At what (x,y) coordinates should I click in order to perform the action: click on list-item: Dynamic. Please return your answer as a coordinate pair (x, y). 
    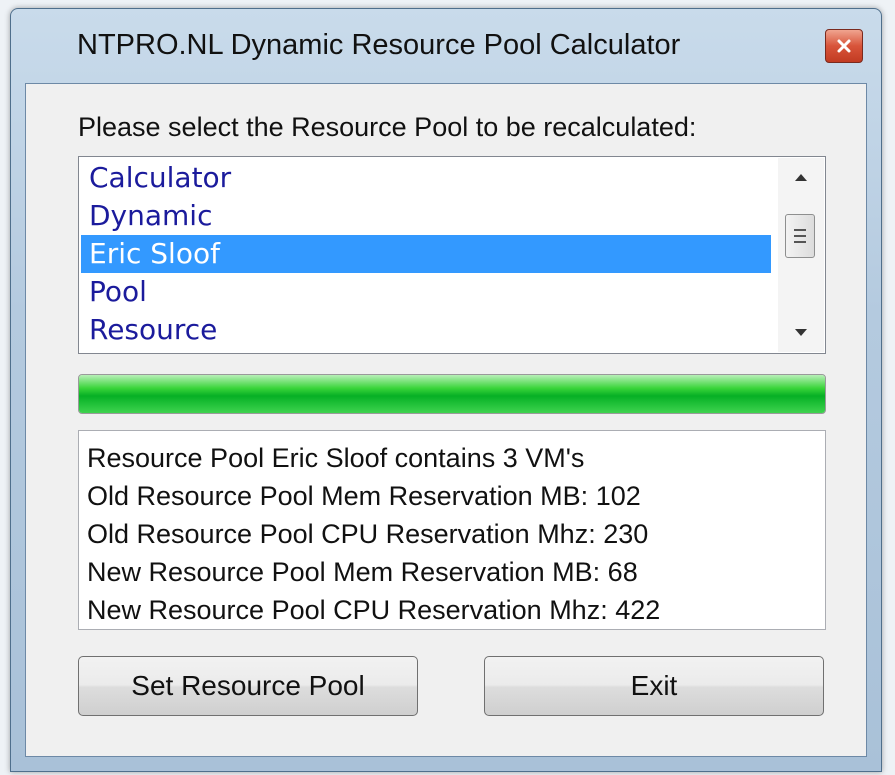
    Looking at the image, I should click on (426, 216).